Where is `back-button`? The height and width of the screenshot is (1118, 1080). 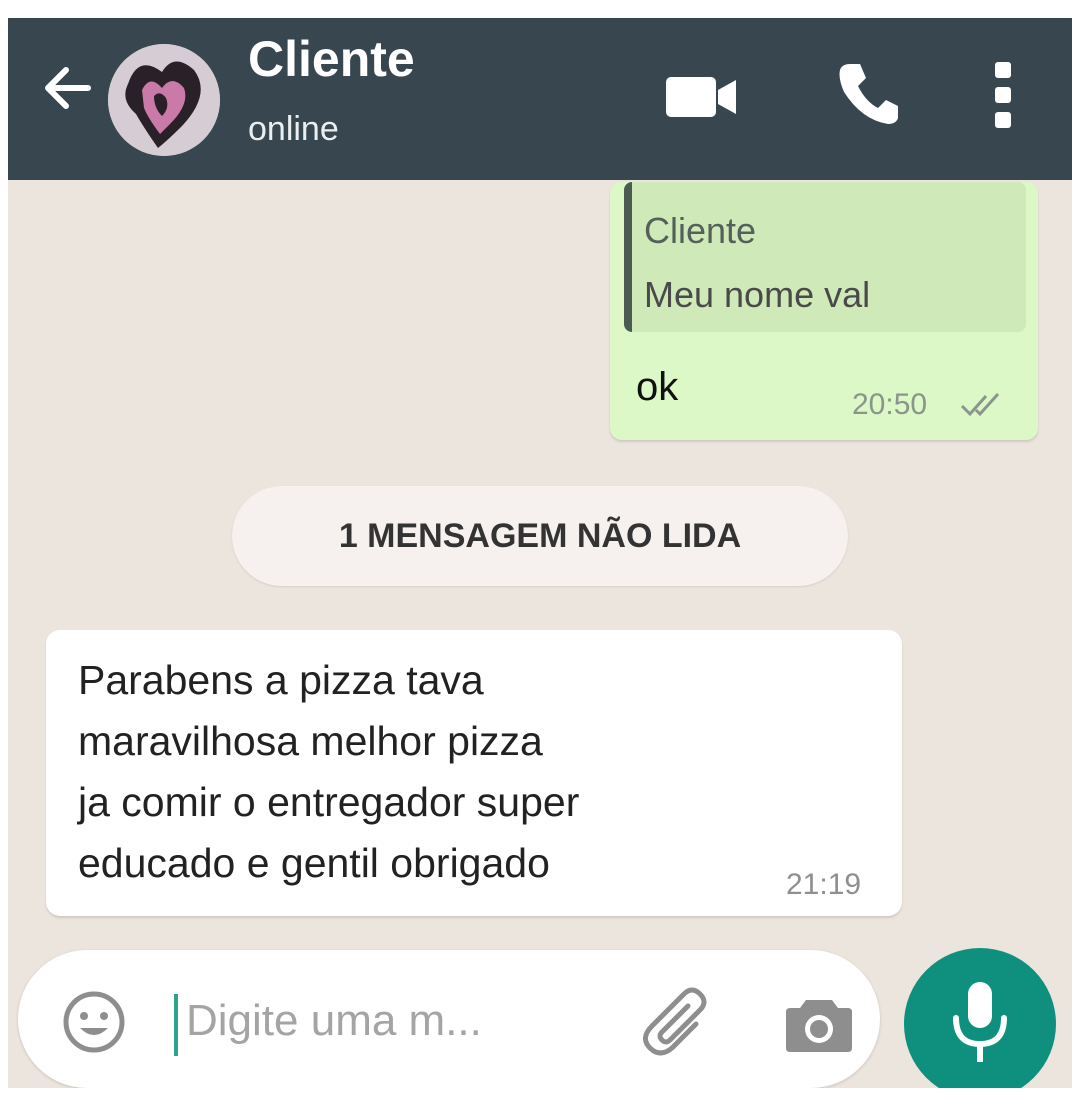 back-button is located at coordinates (68, 88).